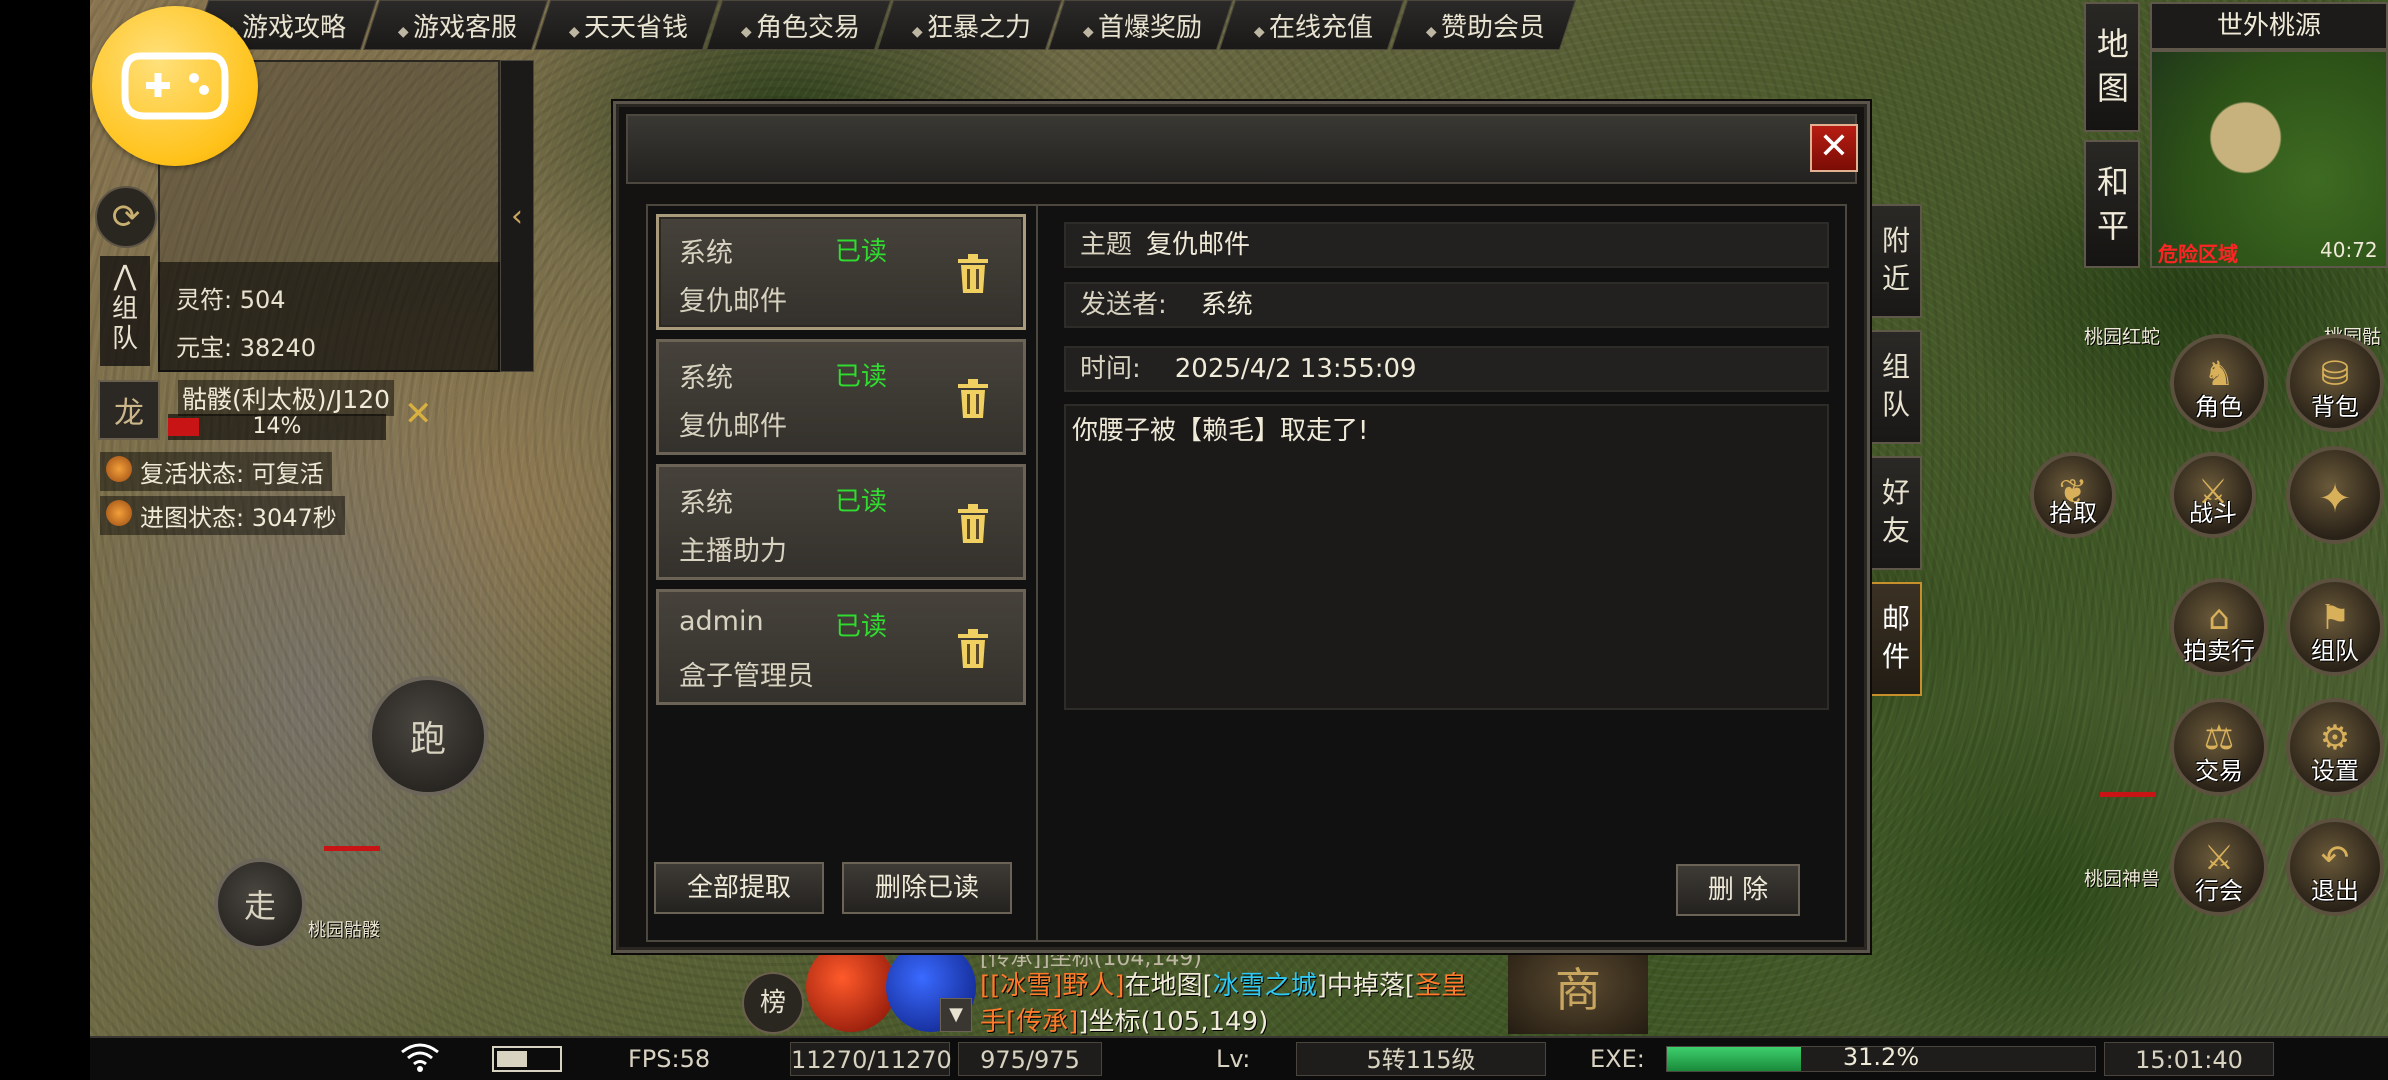 This screenshot has width=2388, height=1080. What do you see at coordinates (956, 1015) in the screenshot?
I see `chat-dropdown-button: ▼` at bounding box center [956, 1015].